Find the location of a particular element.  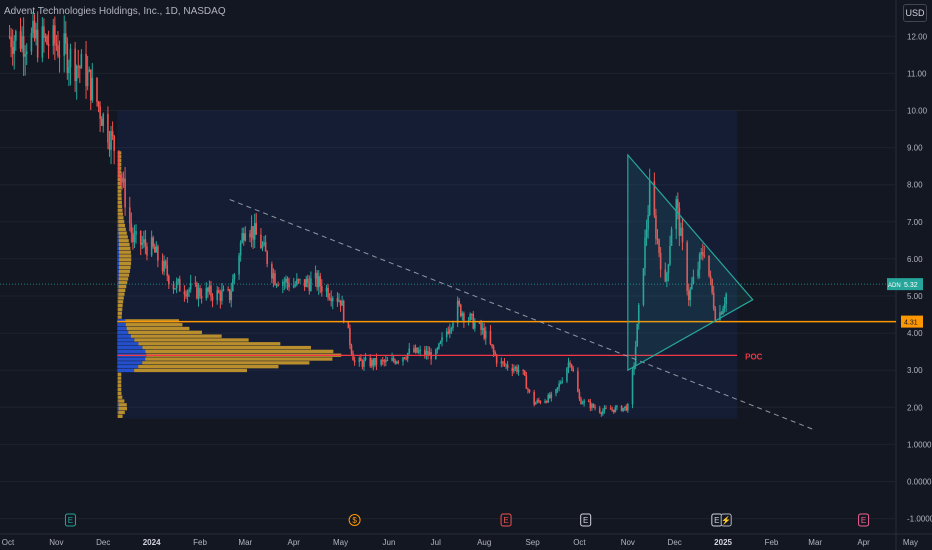

x-tick-label: Nov is located at coordinates (56, 542).